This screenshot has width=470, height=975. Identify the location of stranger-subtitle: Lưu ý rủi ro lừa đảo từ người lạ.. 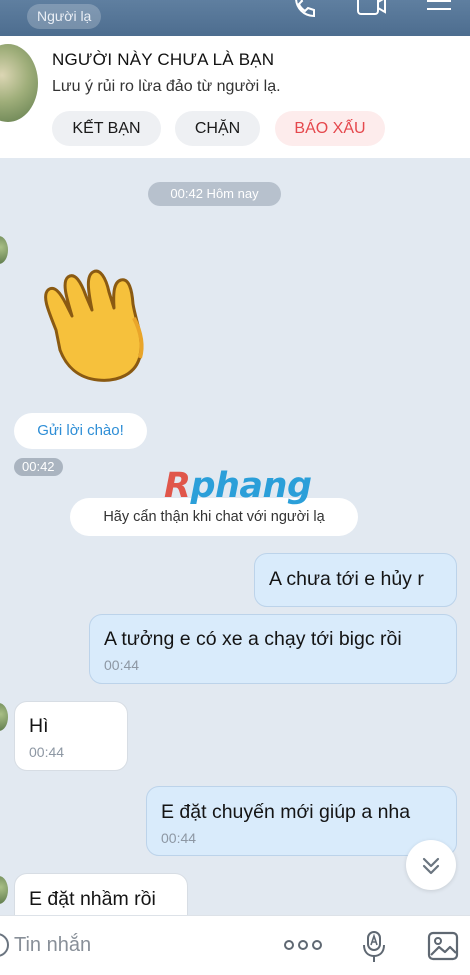
(166, 86).